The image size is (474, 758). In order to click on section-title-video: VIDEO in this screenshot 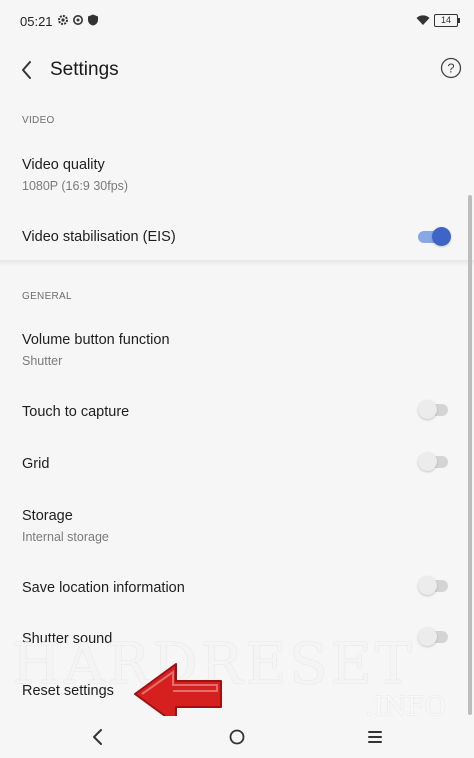, I will do `click(38, 120)`.